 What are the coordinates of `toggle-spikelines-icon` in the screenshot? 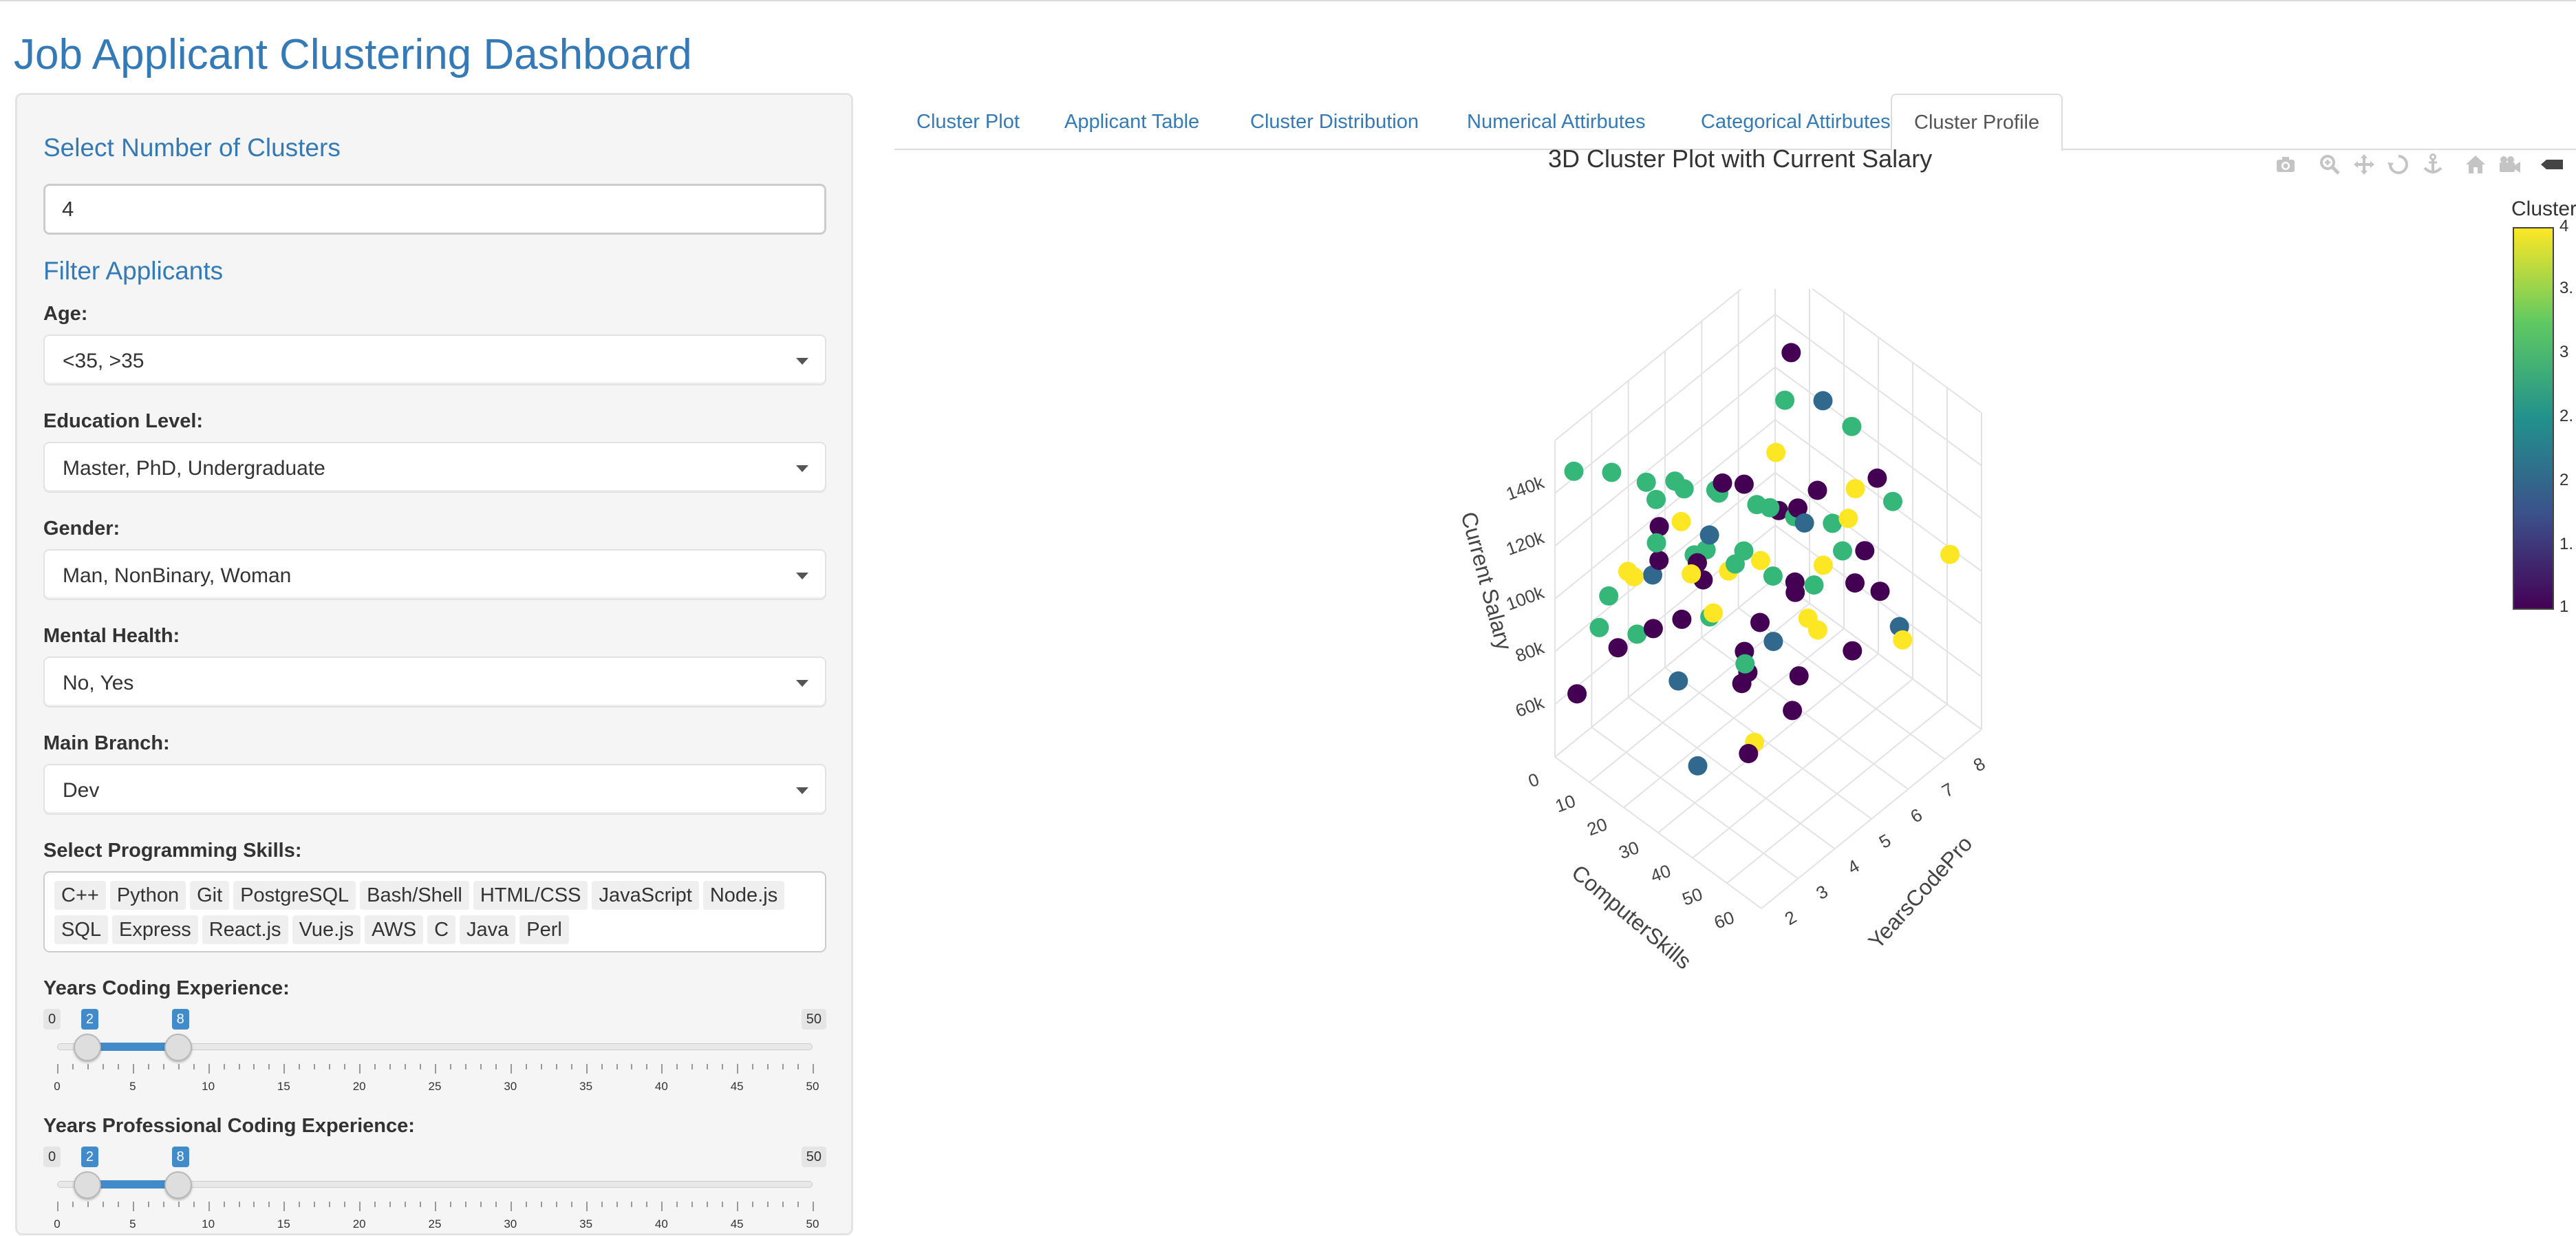 It's located at (2552, 164).